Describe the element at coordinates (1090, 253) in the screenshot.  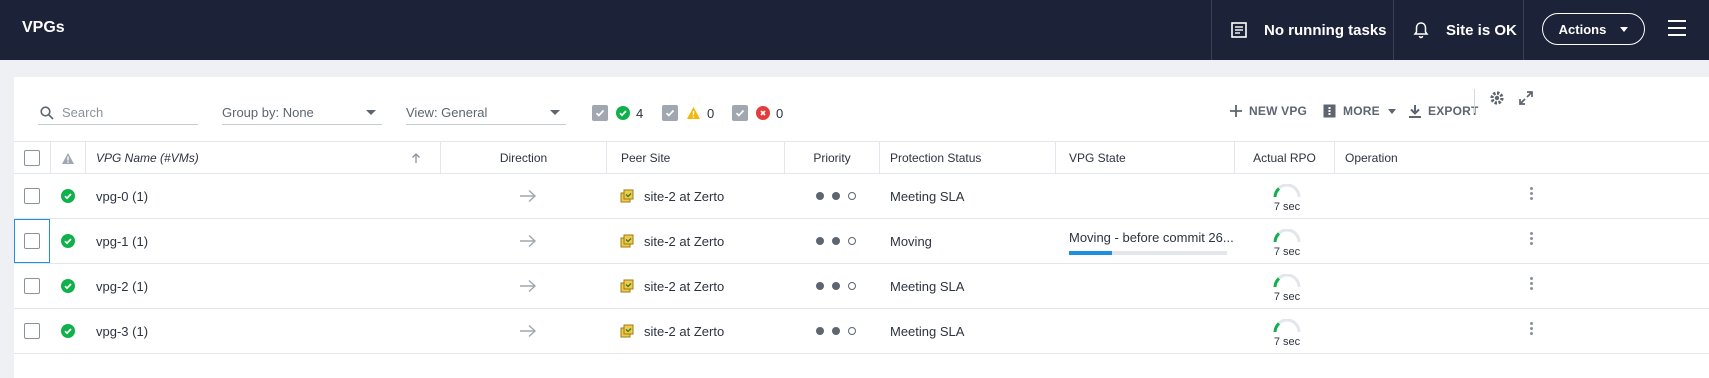
I see `progress-fill` at that location.